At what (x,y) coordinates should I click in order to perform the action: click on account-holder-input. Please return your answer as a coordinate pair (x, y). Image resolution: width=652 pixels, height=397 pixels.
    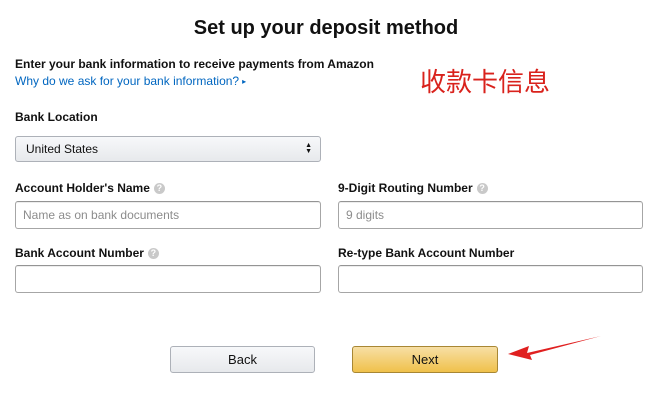
    Looking at the image, I should click on (168, 215).